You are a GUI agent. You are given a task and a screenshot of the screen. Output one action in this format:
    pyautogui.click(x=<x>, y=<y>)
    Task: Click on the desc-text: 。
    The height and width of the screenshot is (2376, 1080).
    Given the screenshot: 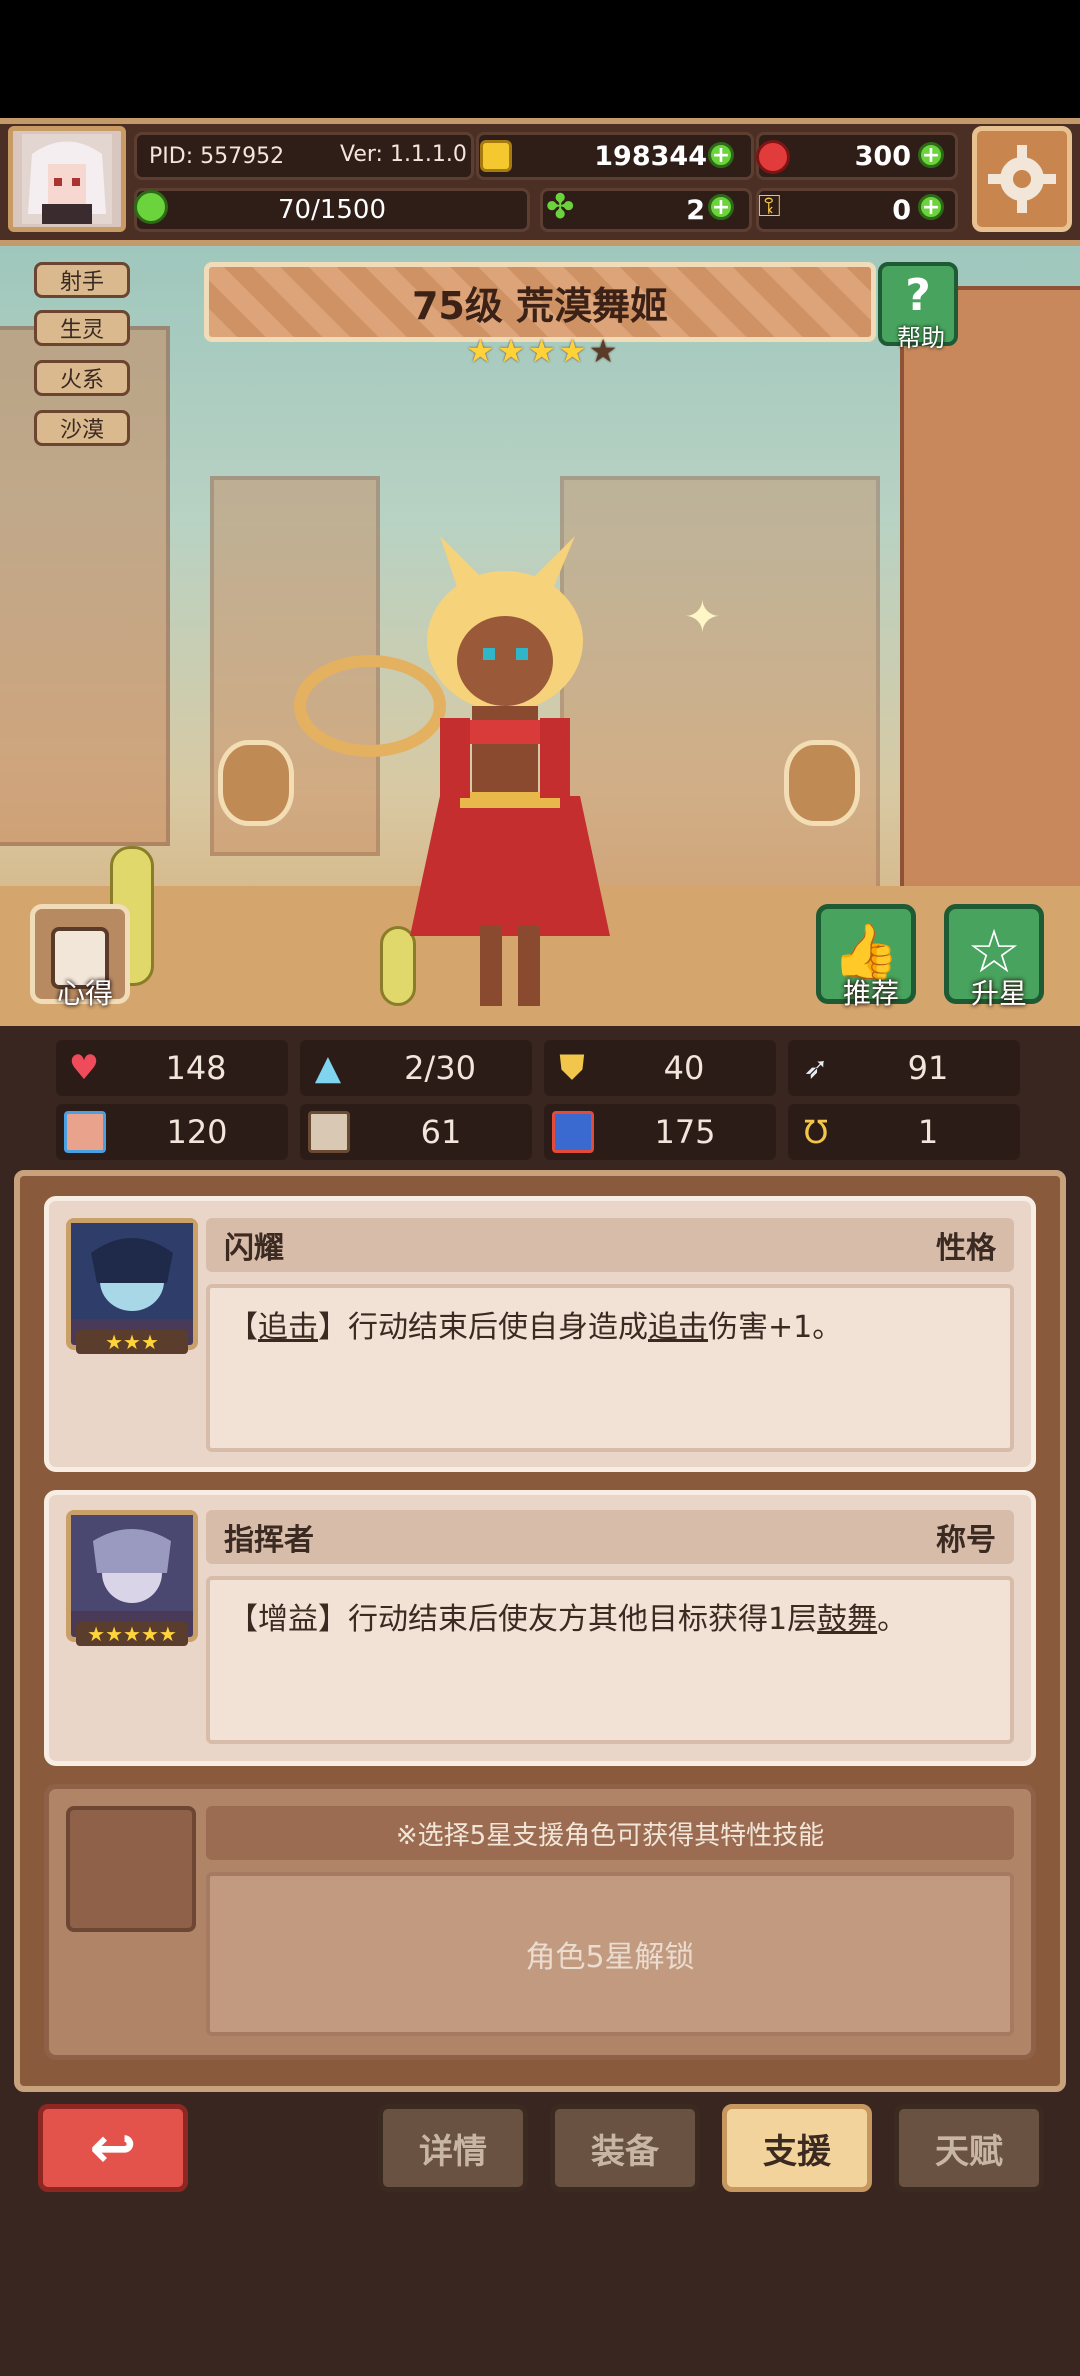 What is the action you would take?
    pyautogui.click(x=892, y=1619)
    